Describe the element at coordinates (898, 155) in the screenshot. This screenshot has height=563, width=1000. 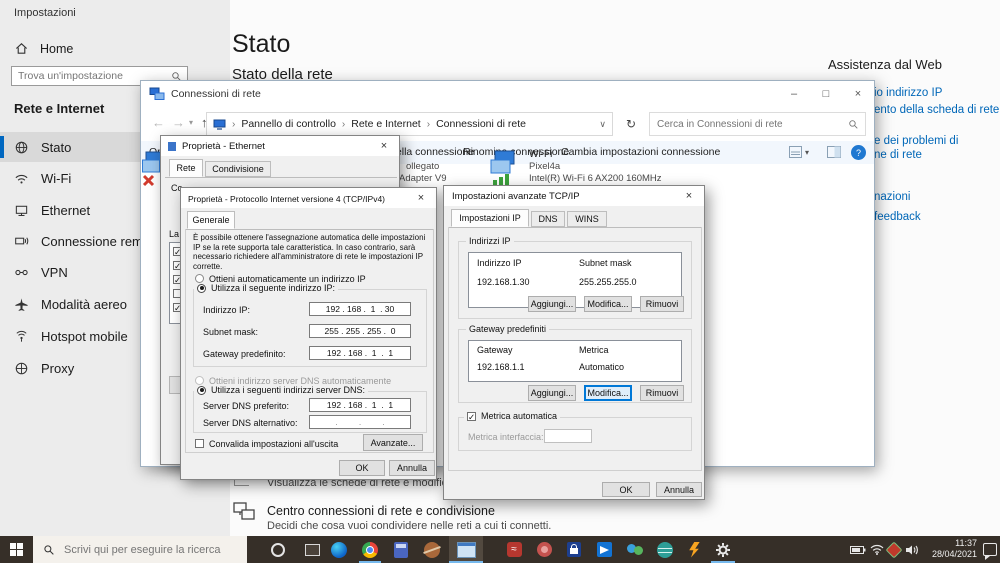
I see `help-link: ne di rete` at that location.